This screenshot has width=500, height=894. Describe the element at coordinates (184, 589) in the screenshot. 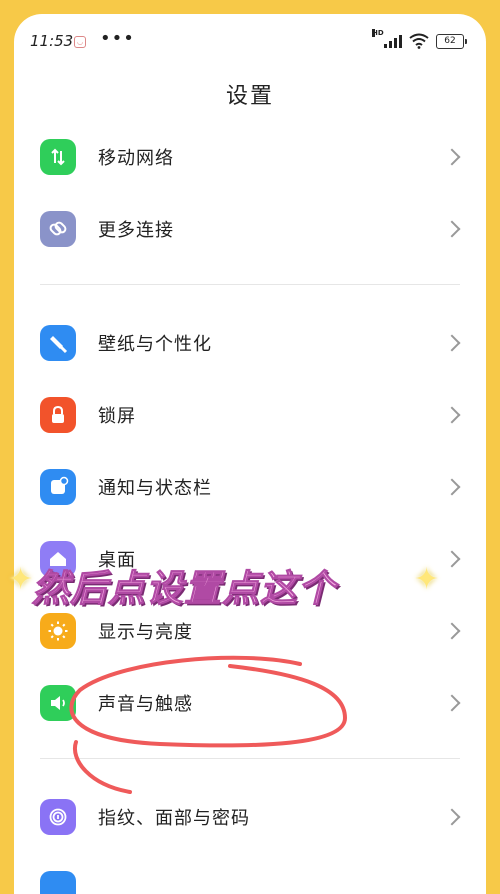

I see `annotation-caption: 然后点设置点这个` at that location.